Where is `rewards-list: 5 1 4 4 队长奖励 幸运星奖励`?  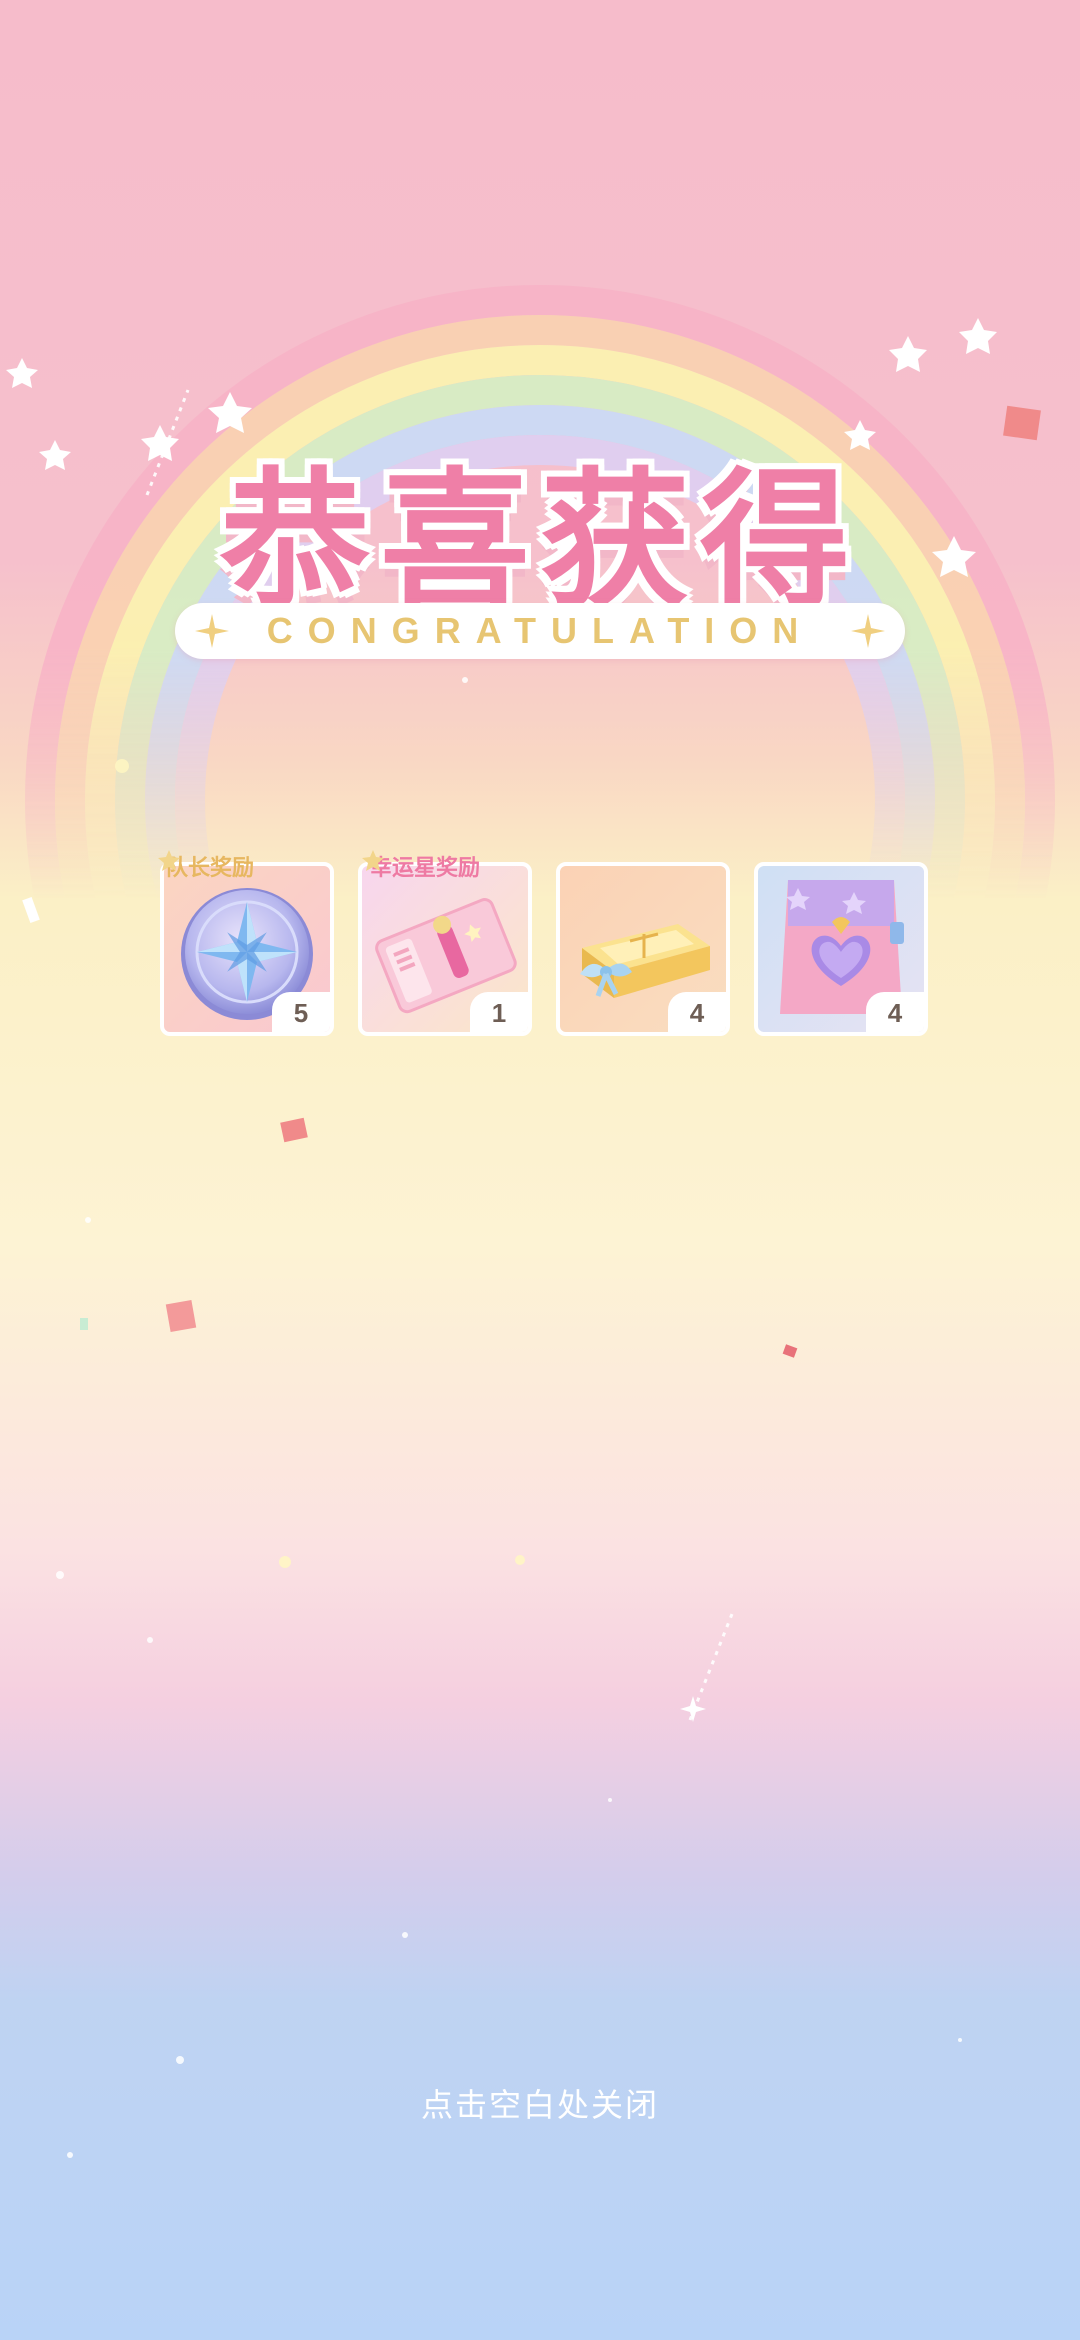 rewards-list: 5 1 4 4 队长奖励 幸运星奖励 is located at coordinates (544, 944).